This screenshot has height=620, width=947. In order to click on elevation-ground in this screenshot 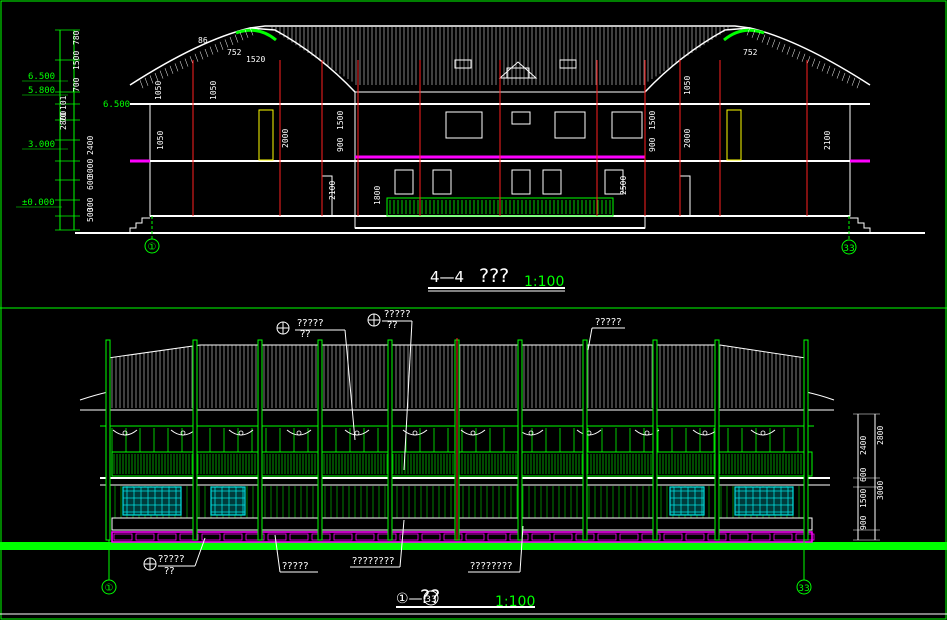, I will do `click(473, 546)`.